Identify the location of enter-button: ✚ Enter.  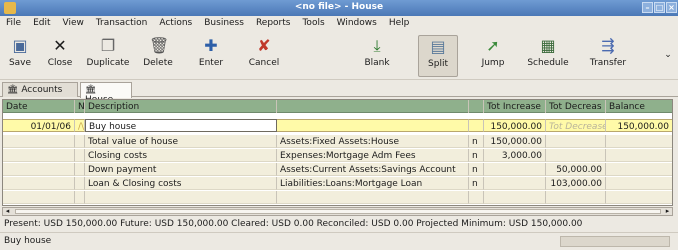
(211, 56).